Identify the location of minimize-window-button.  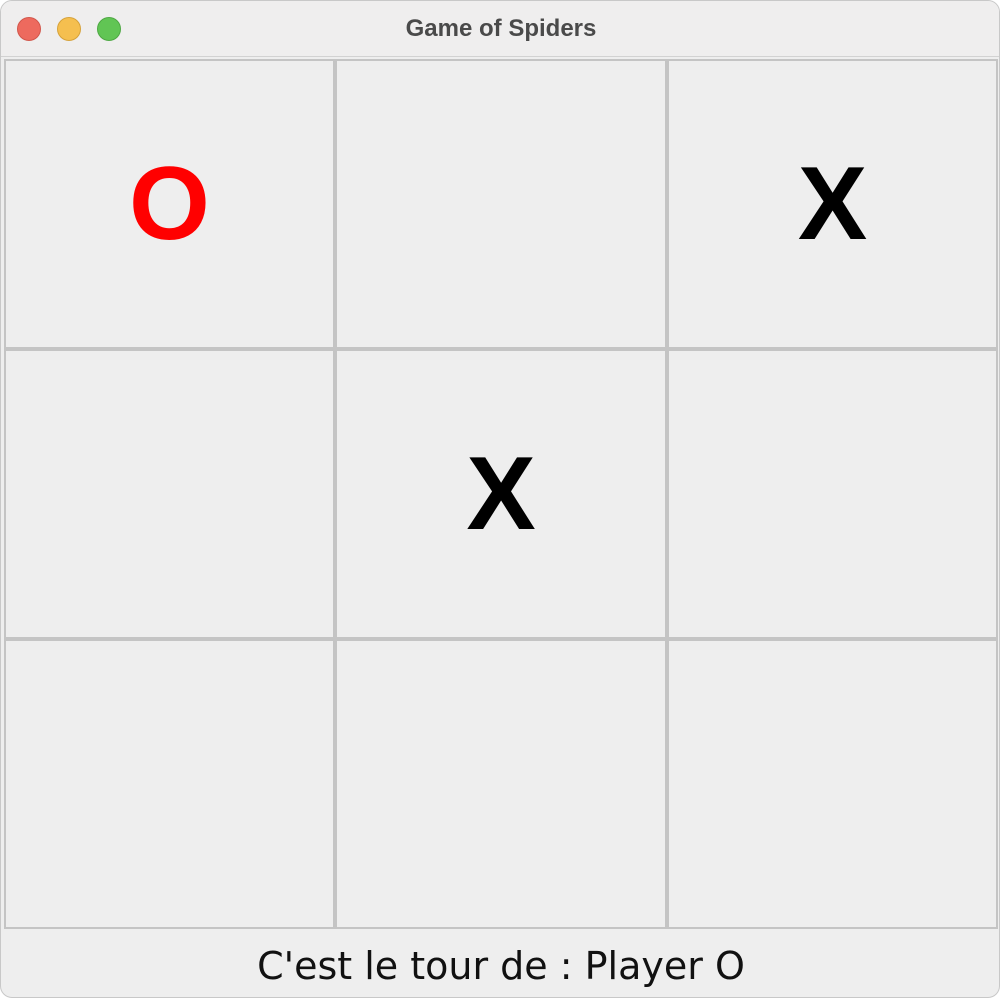
(69, 29).